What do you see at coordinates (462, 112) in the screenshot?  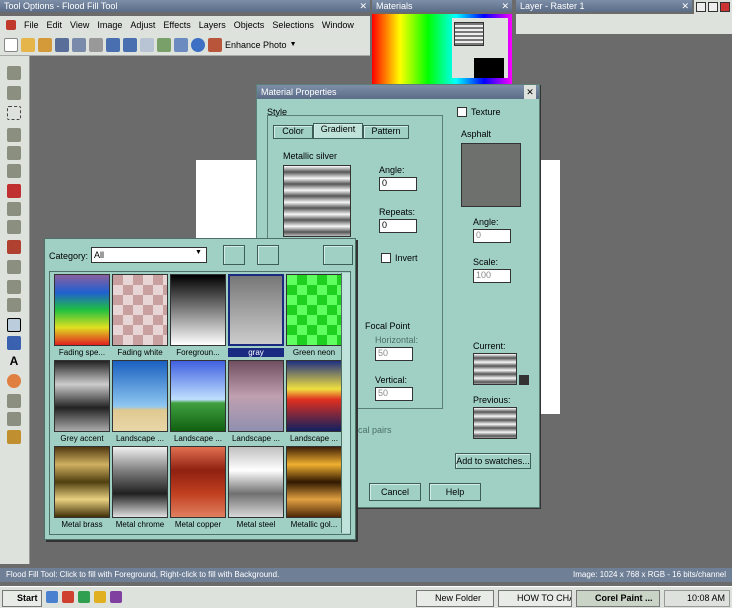 I see `texture-checkbox` at bounding box center [462, 112].